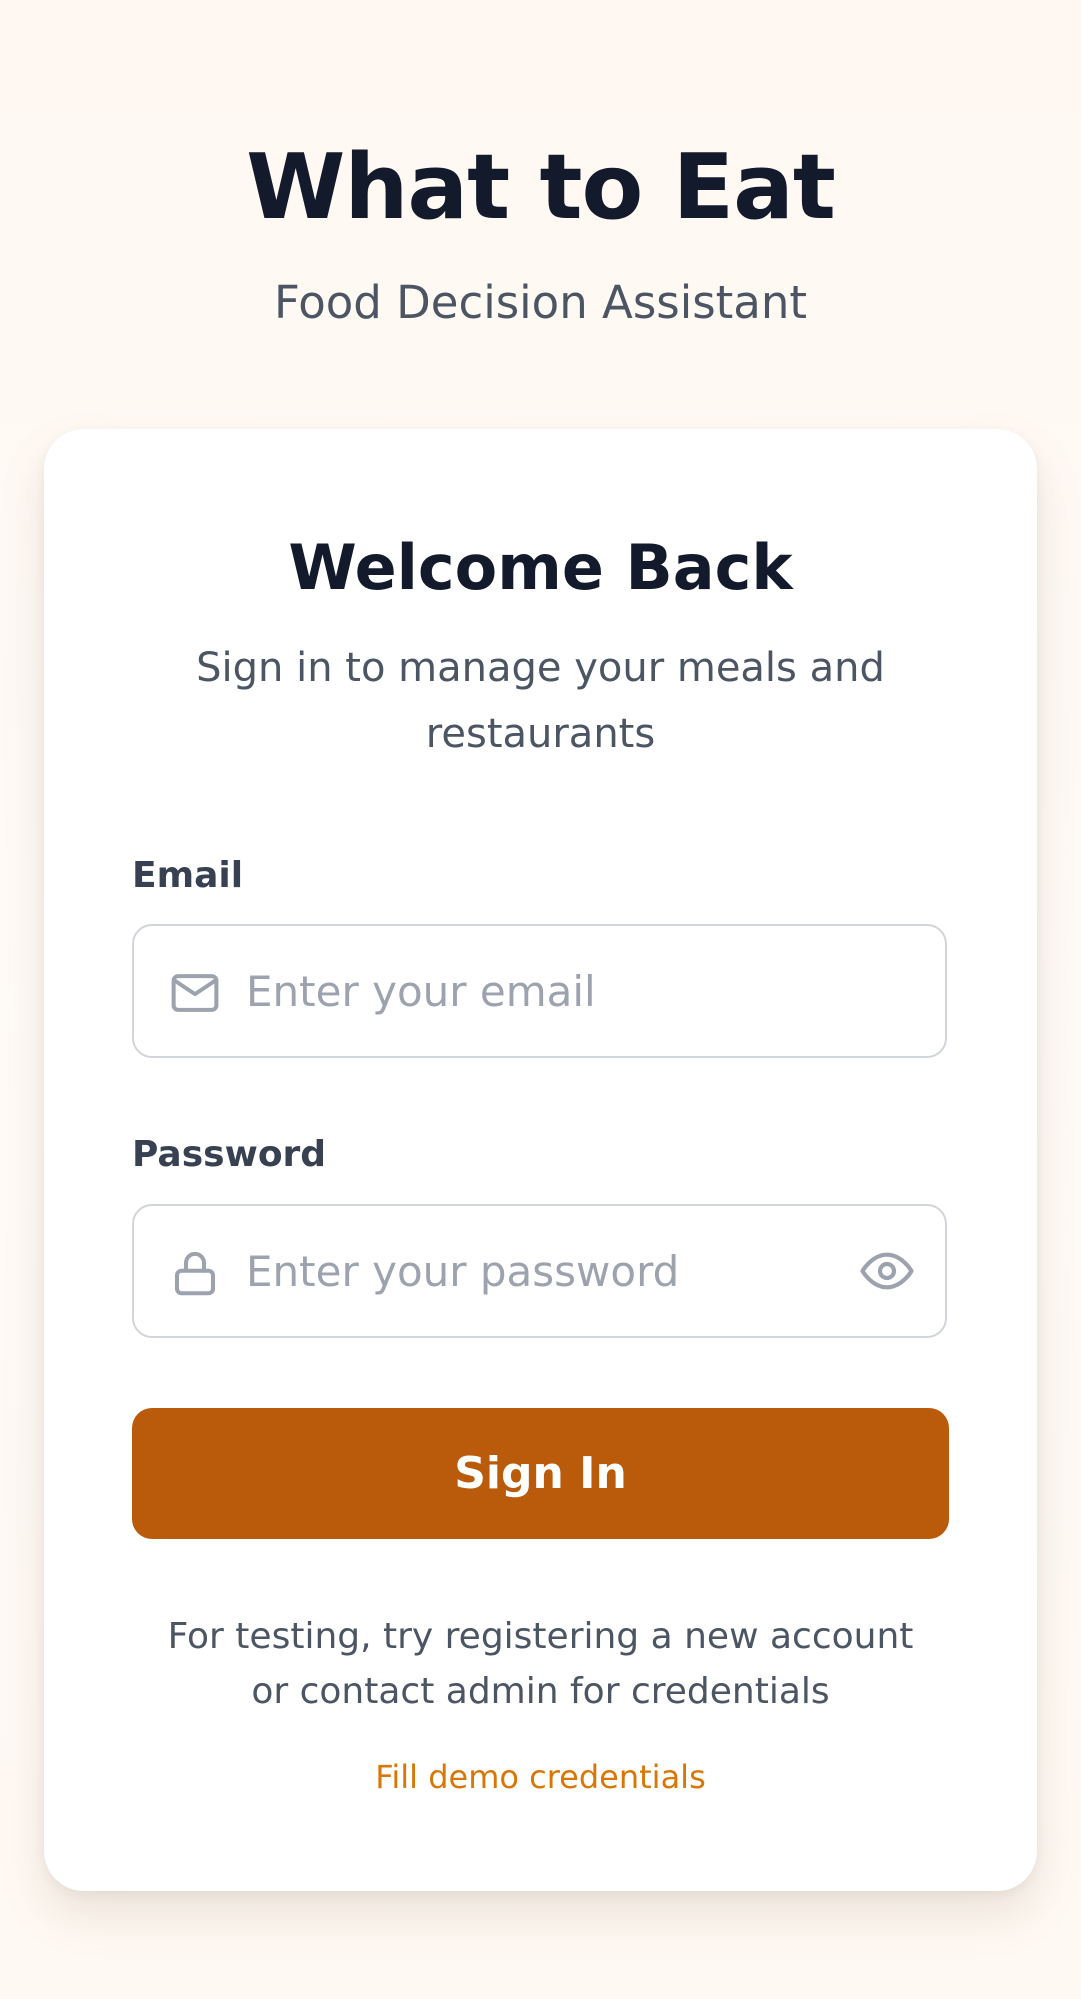 This screenshot has width=1081, height=1999. I want to click on password-field, so click(539, 1271).